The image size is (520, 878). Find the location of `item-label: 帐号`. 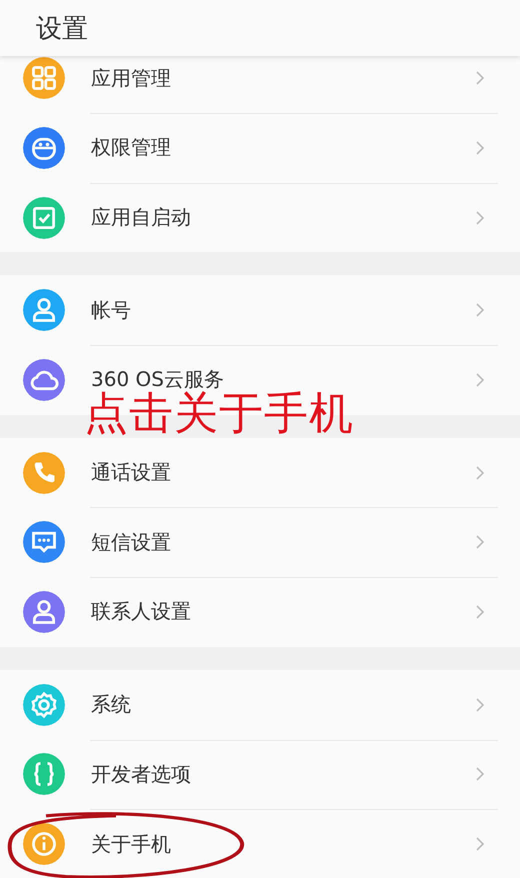

item-label: 帐号 is located at coordinates (111, 310).